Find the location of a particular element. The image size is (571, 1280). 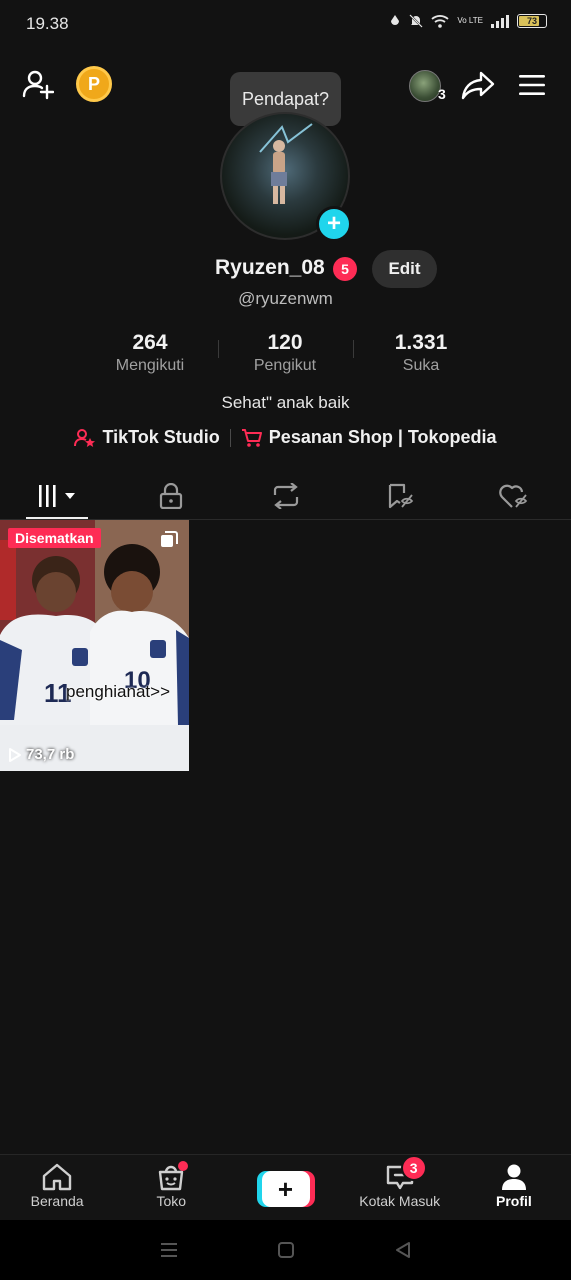

username: Ryuzen_08 is located at coordinates (270, 267).